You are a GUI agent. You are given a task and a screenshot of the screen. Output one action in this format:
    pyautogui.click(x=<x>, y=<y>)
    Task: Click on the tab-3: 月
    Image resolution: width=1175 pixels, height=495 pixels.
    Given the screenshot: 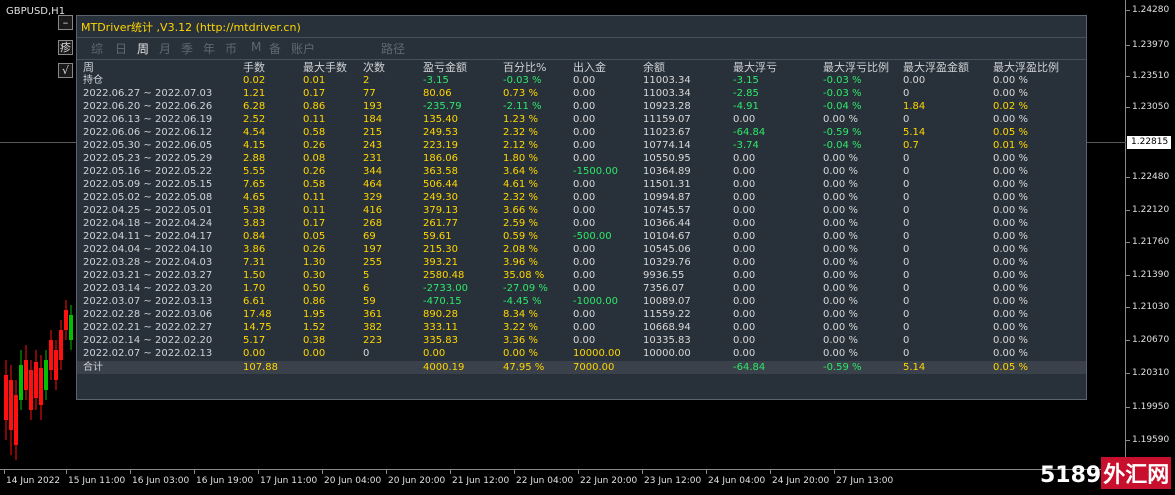 What is the action you would take?
    pyautogui.click(x=165, y=48)
    